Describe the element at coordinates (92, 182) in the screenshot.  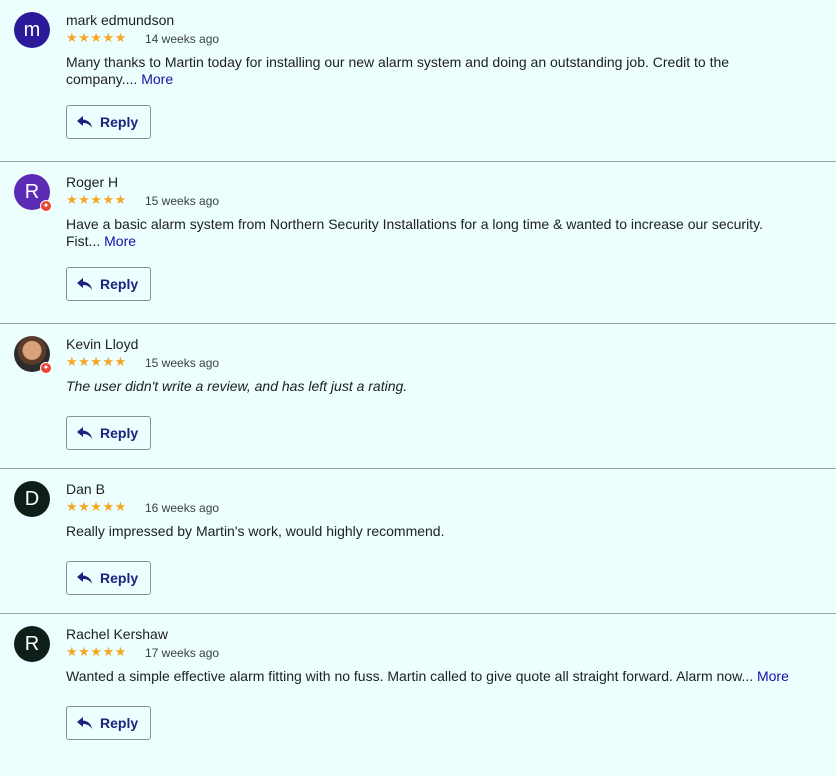
I see `reviewer-name: Roger H` at that location.